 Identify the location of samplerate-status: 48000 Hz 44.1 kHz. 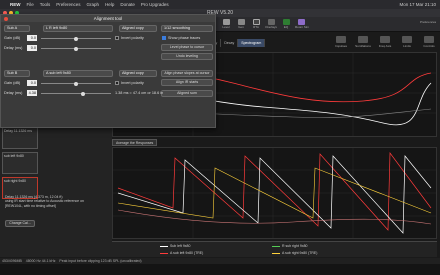
(40, 261).